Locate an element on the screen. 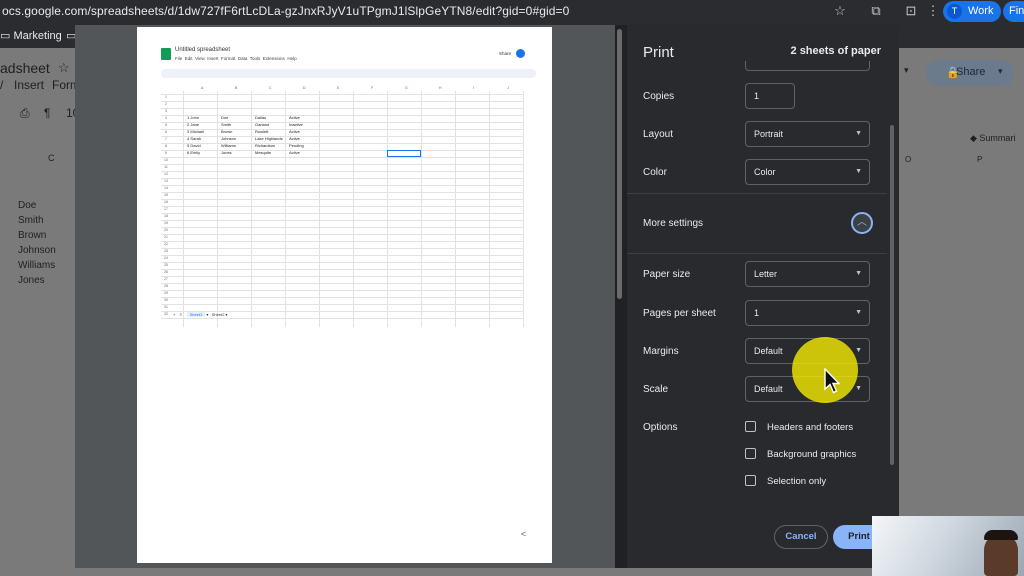 The image size is (1024, 576). row-number: 19 is located at coordinates (166, 223).